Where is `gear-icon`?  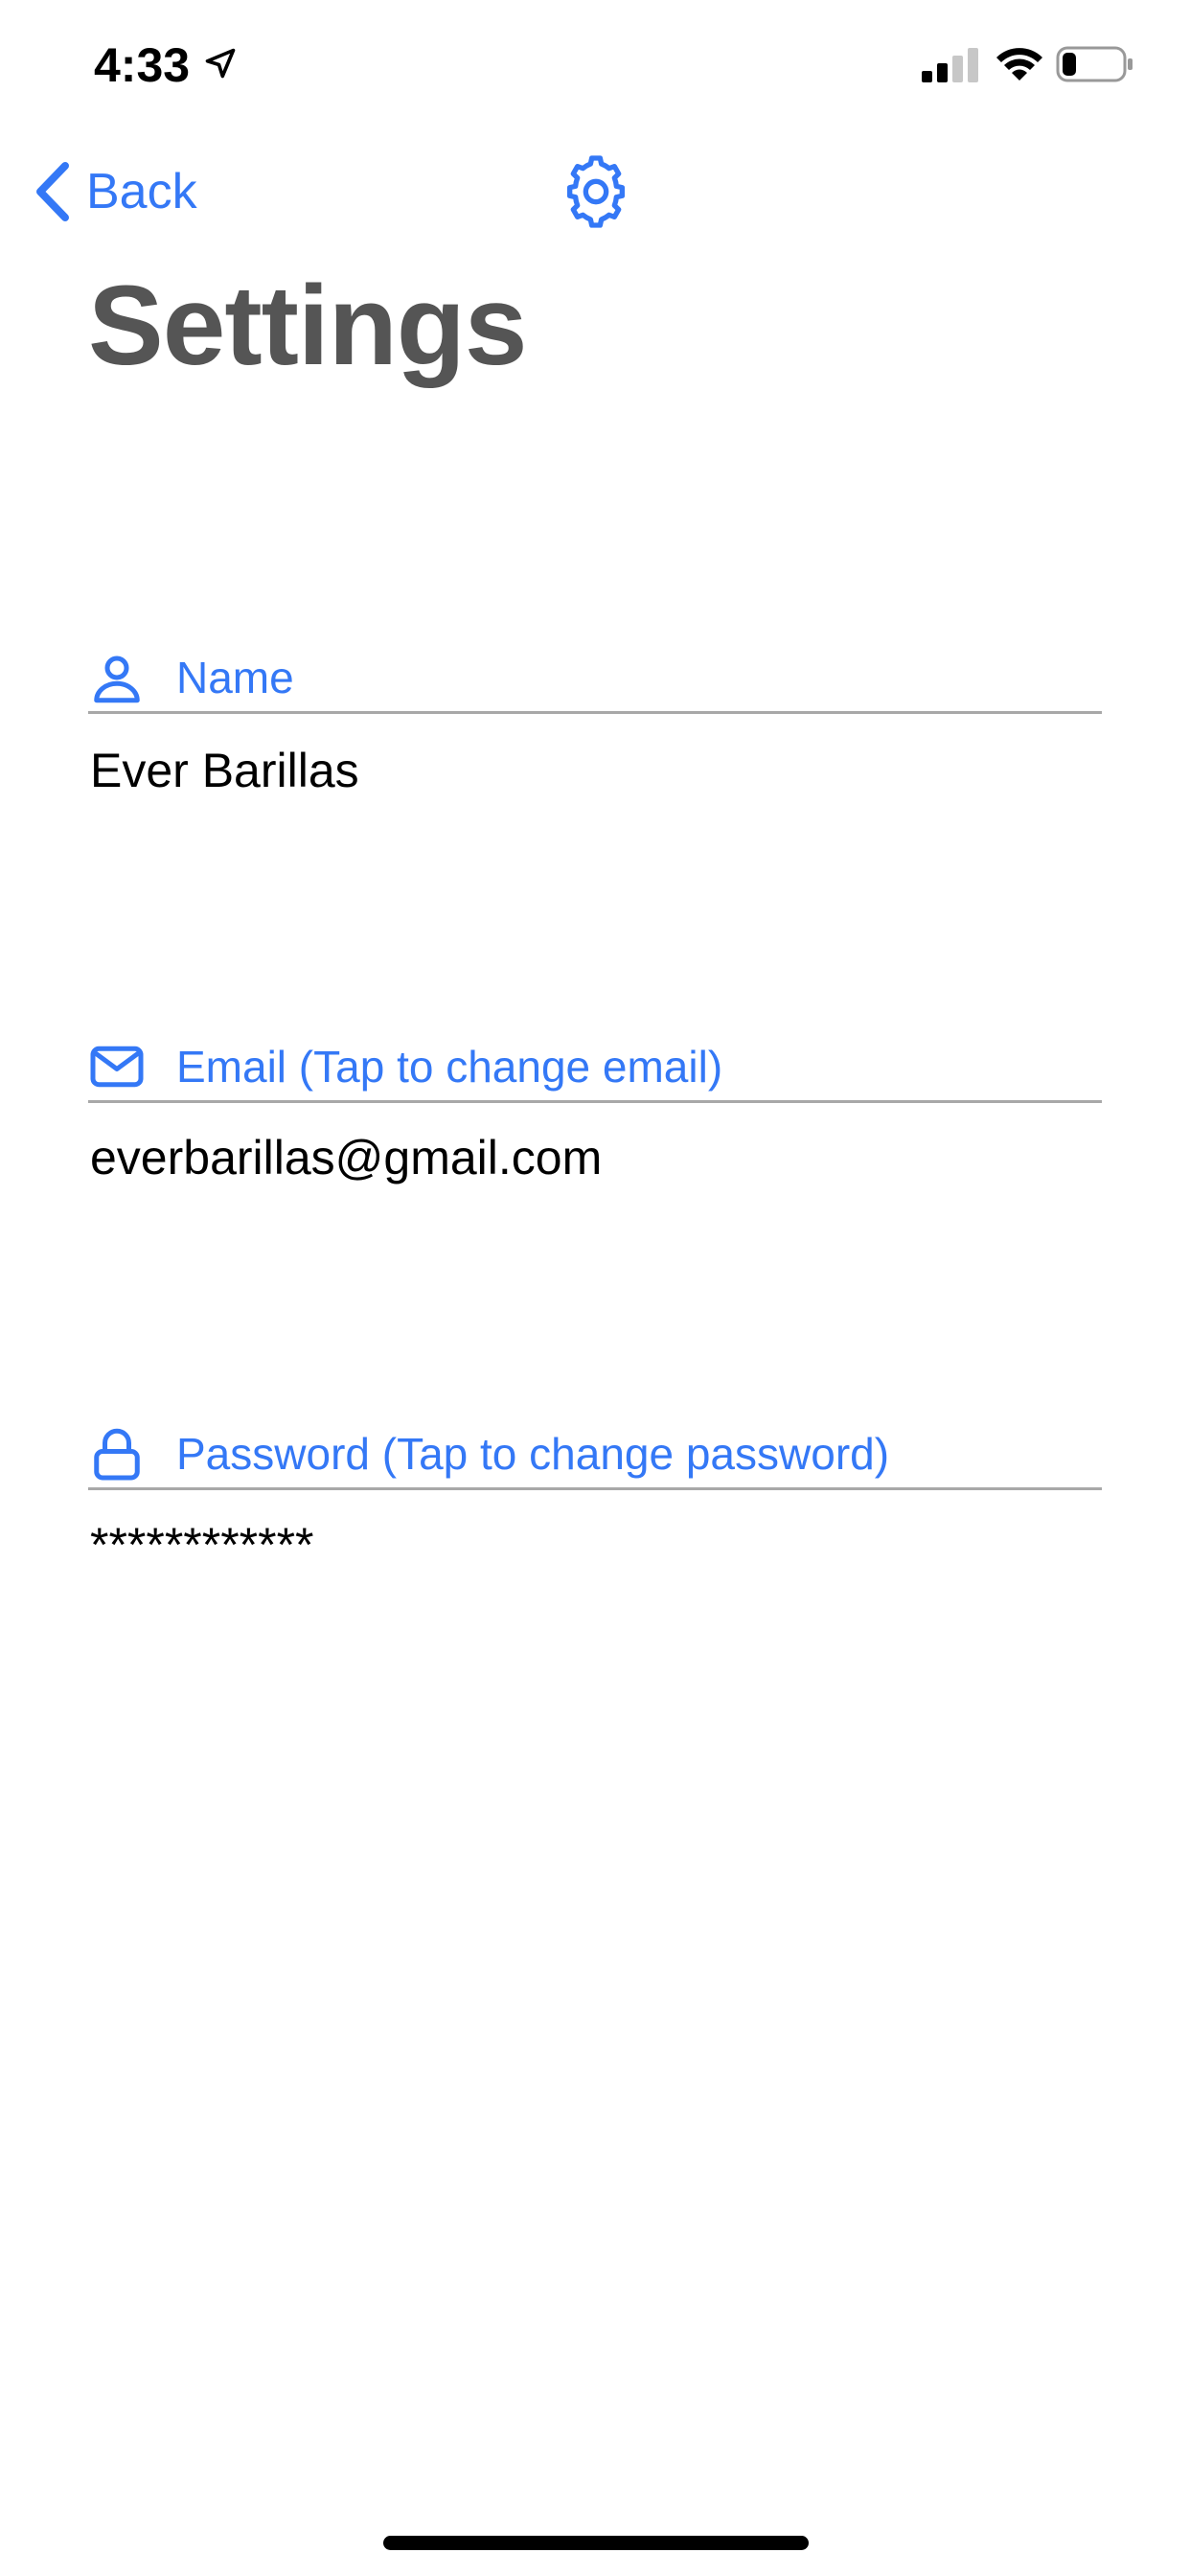 gear-icon is located at coordinates (596, 191).